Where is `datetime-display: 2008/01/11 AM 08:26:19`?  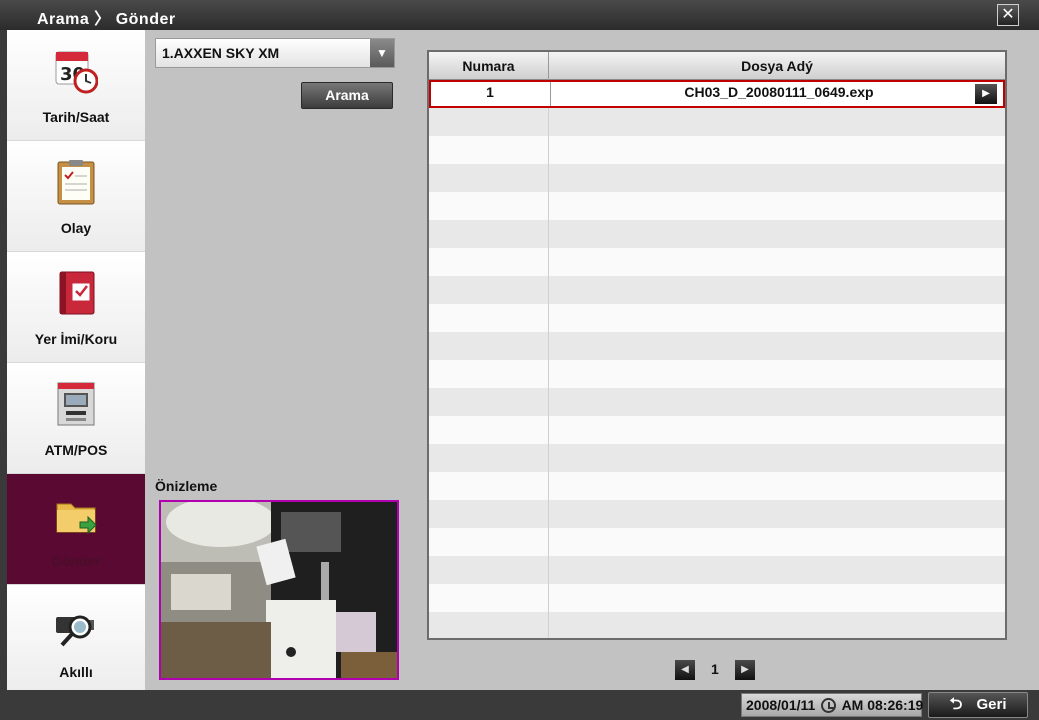
datetime-display: 2008/01/11 AM 08:26:19 is located at coordinates (832, 705).